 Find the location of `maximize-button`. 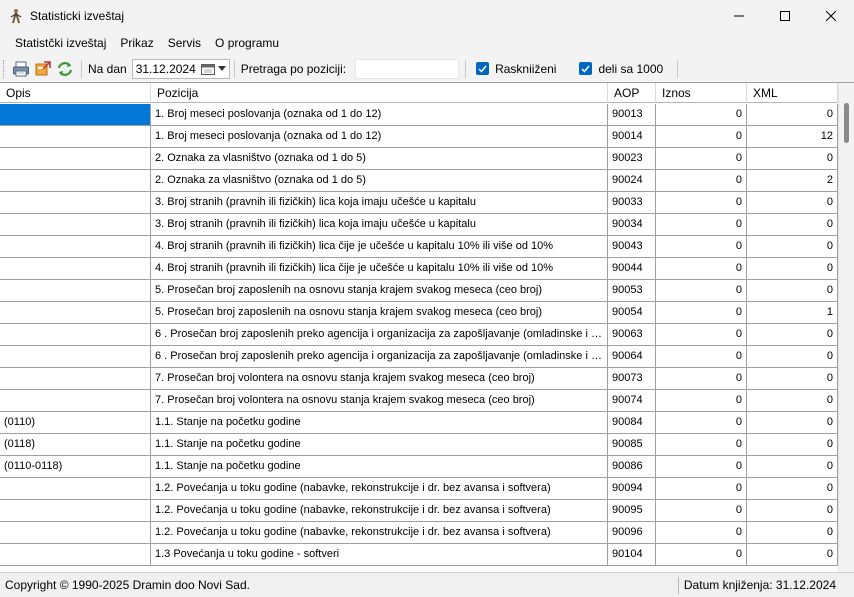

maximize-button is located at coordinates (785, 15).